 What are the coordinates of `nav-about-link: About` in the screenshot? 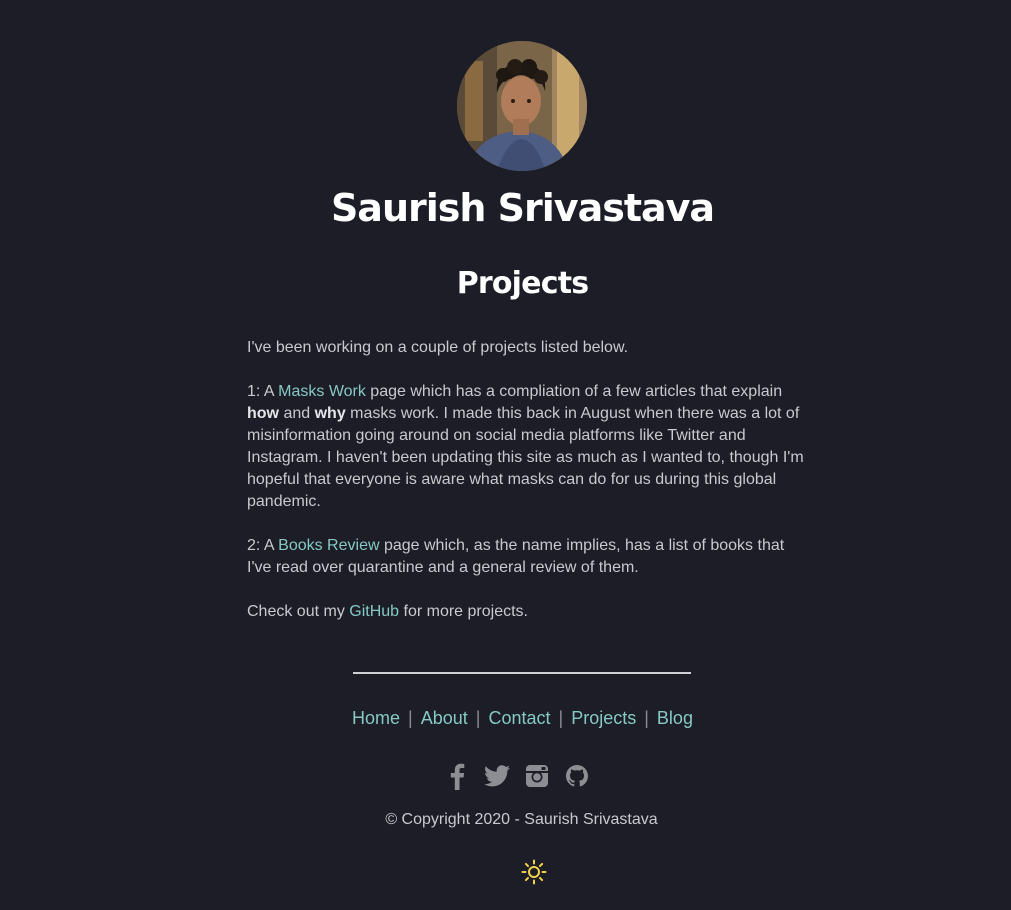 It's located at (444, 718).